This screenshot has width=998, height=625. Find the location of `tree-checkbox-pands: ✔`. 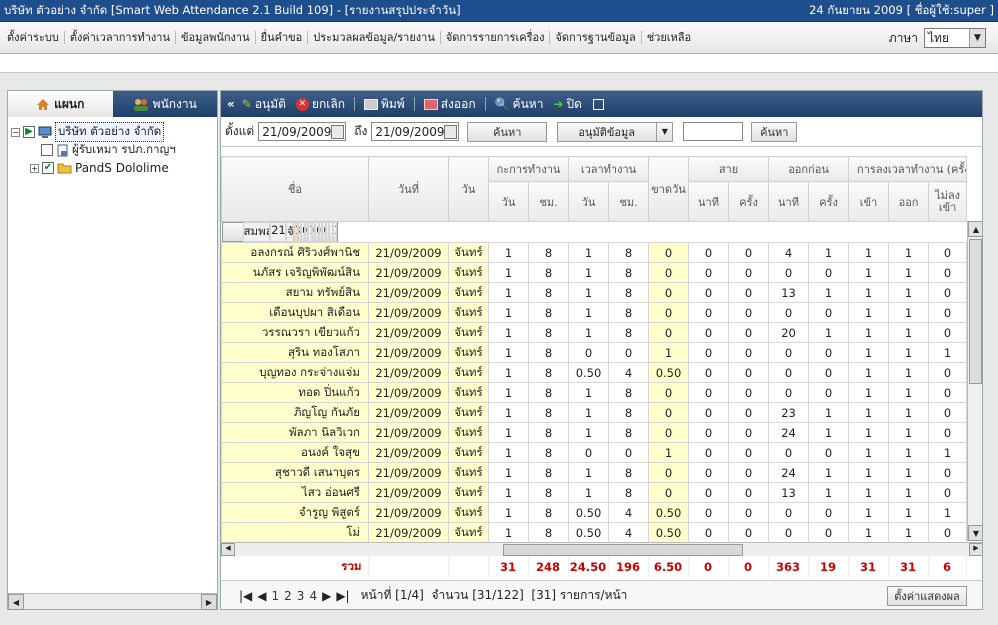

tree-checkbox-pands: ✔ is located at coordinates (48, 168).